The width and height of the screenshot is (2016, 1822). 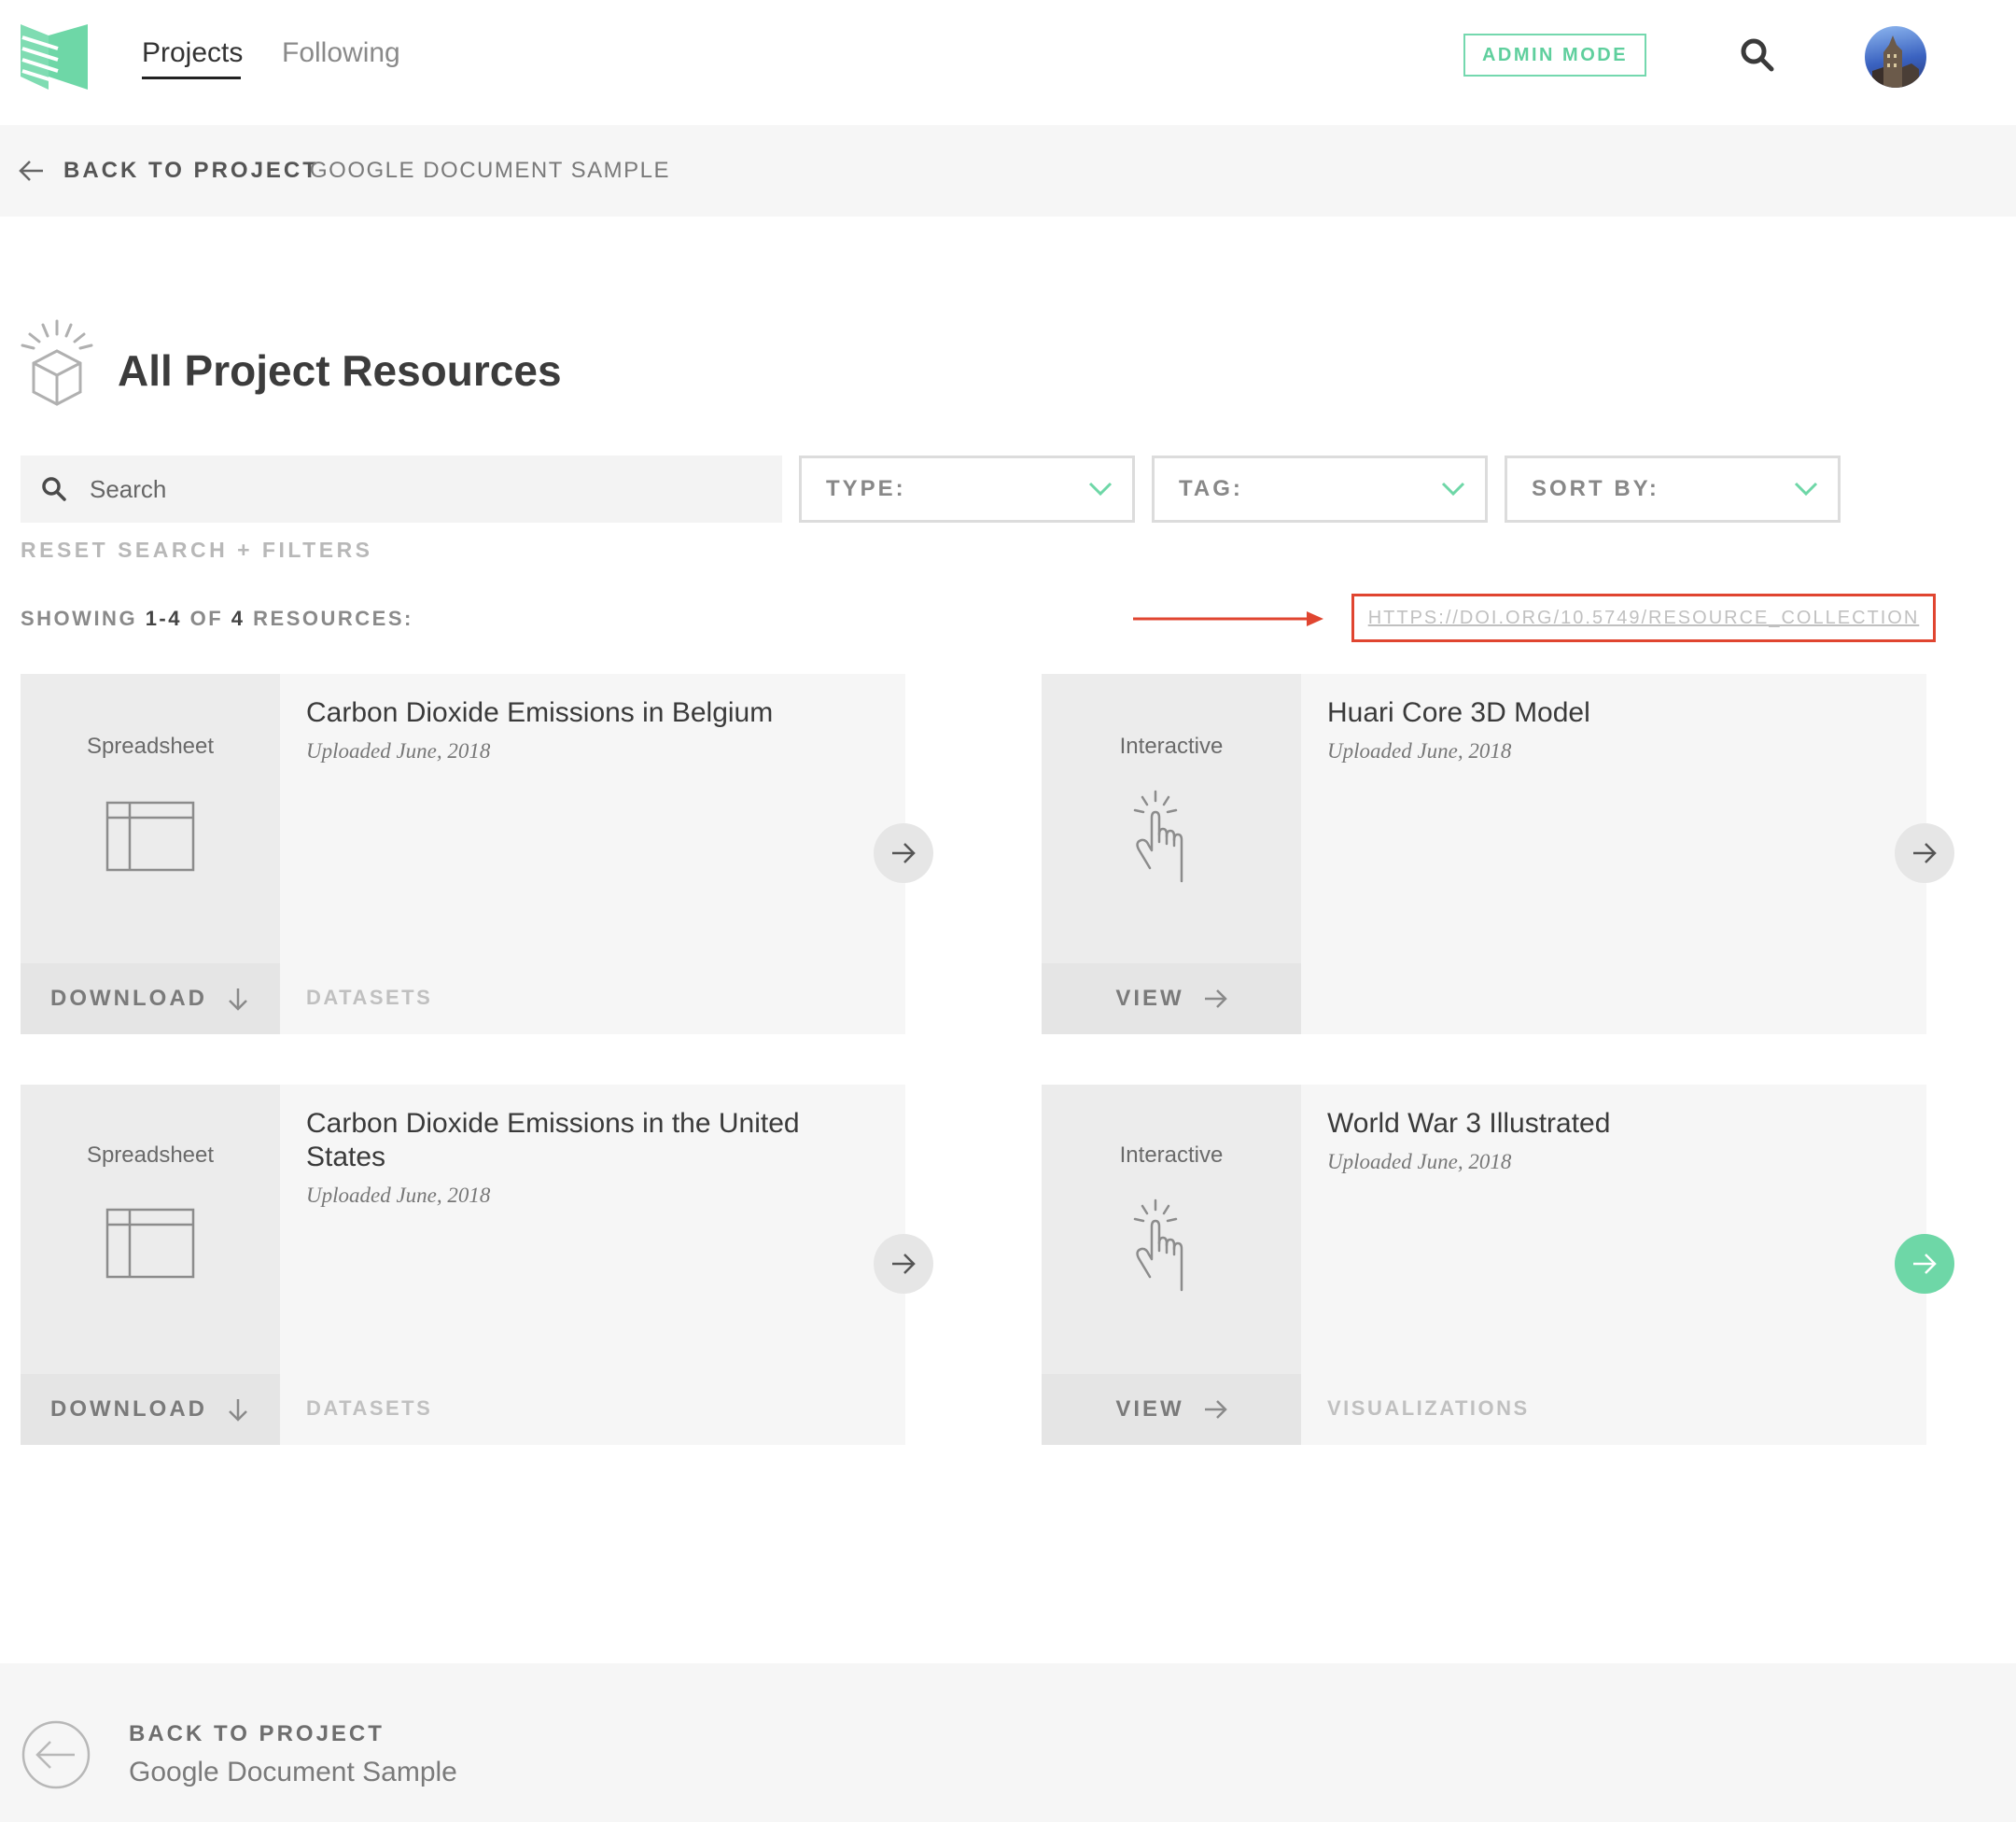 What do you see at coordinates (238, 618) in the screenshot?
I see `results-total: 4` at bounding box center [238, 618].